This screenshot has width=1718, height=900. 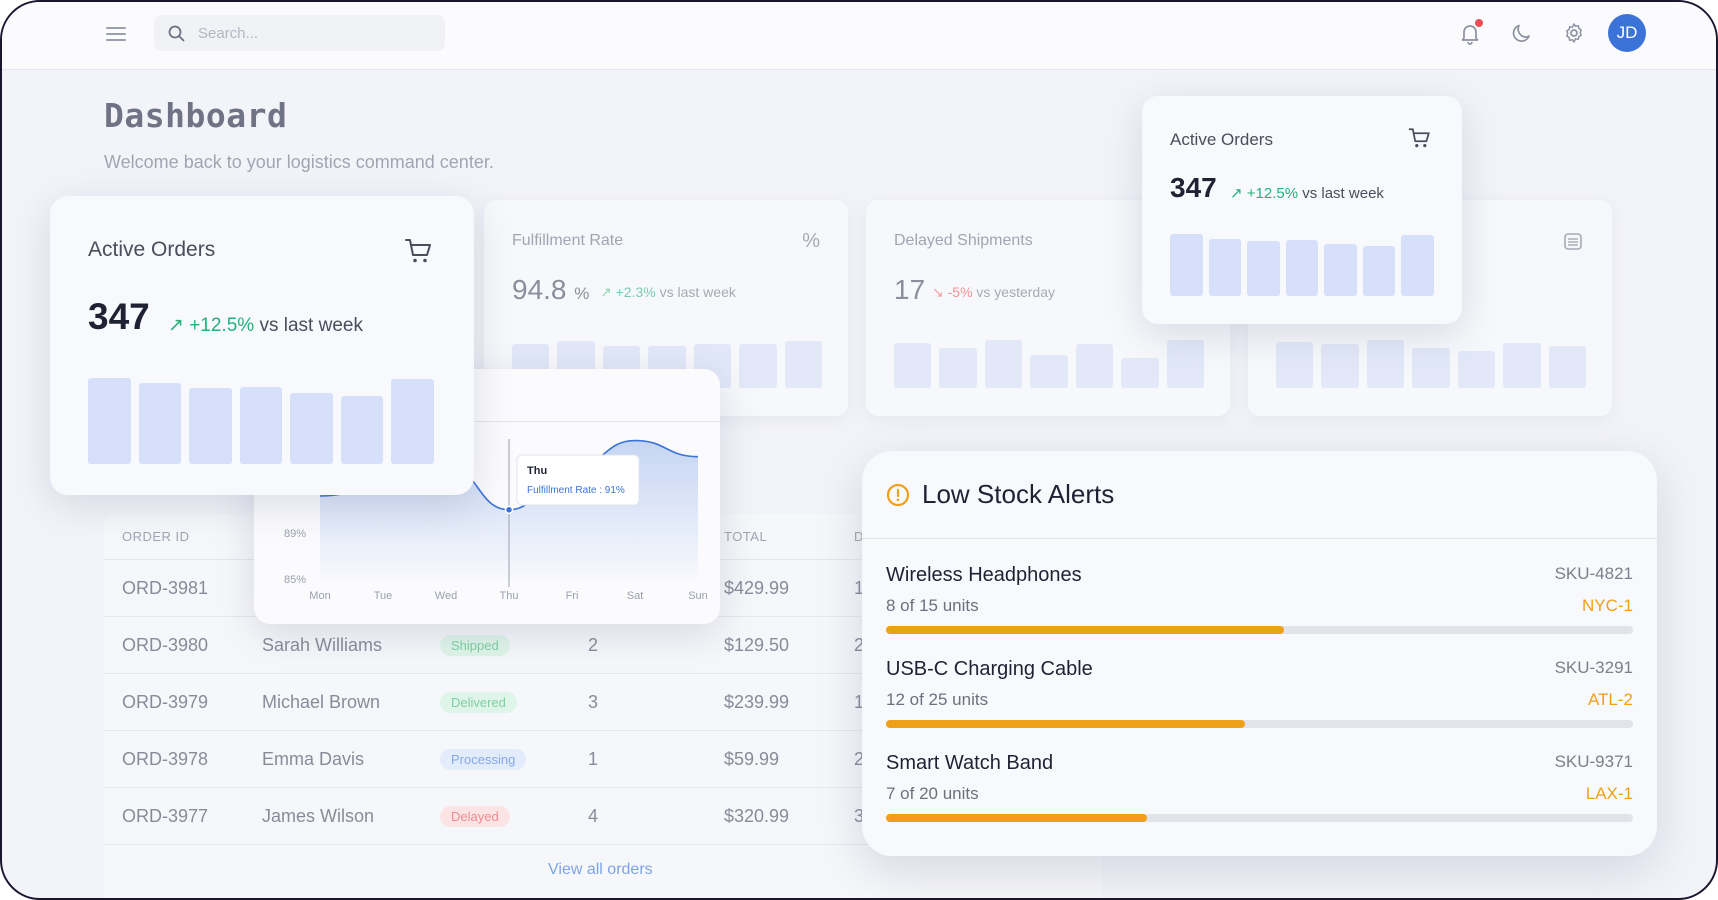 What do you see at coordinates (757, 588) in the screenshot?
I see `table-cell-total: $429.99` at bounding box center [757, 588].